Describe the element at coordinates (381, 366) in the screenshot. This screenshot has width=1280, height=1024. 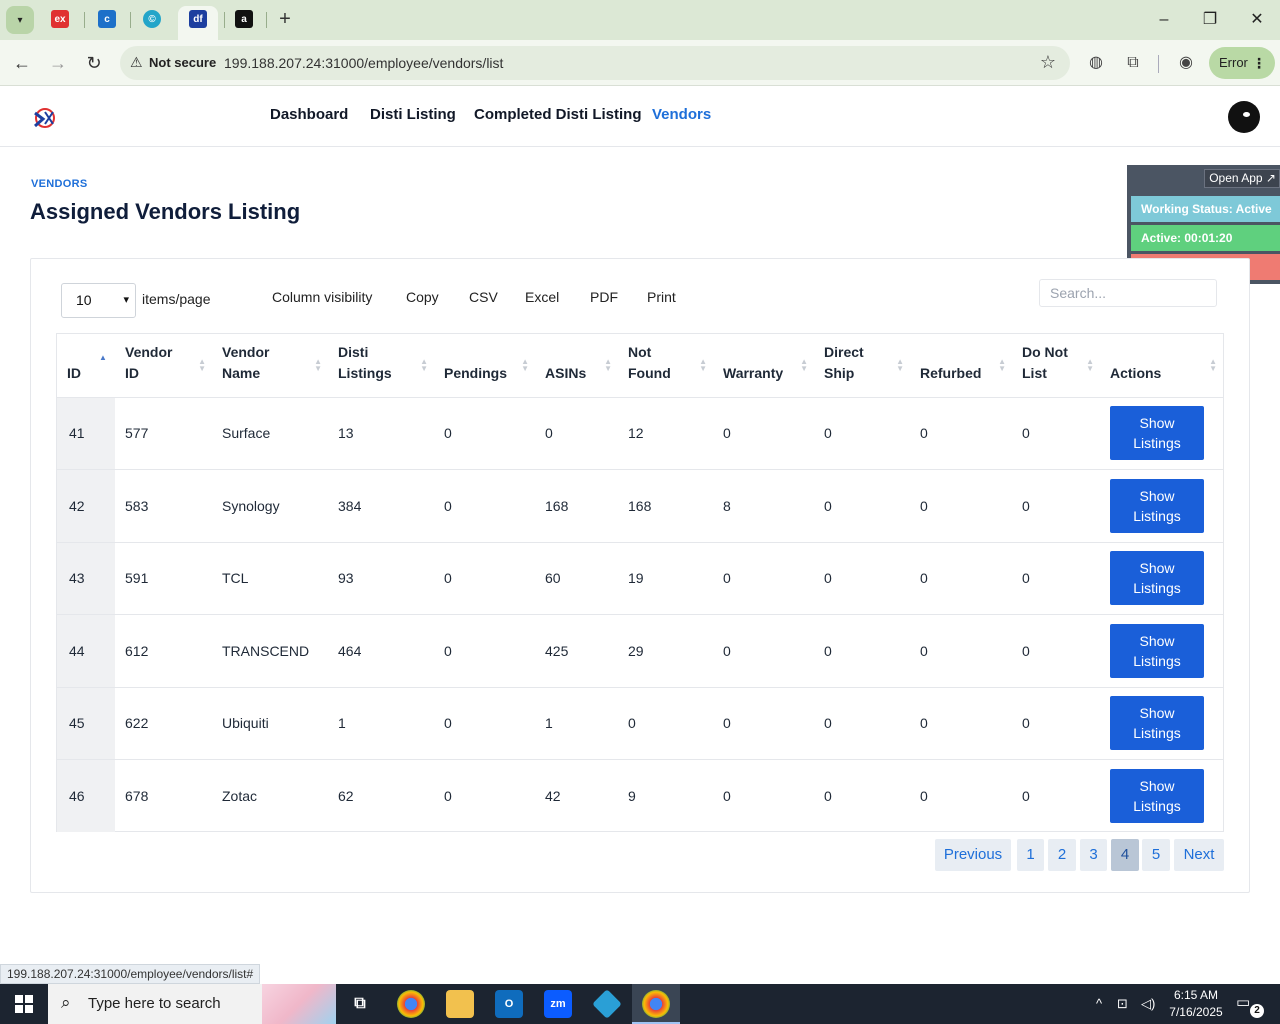
I see `column-header: Disti Listings ▲ ▼` at that location.